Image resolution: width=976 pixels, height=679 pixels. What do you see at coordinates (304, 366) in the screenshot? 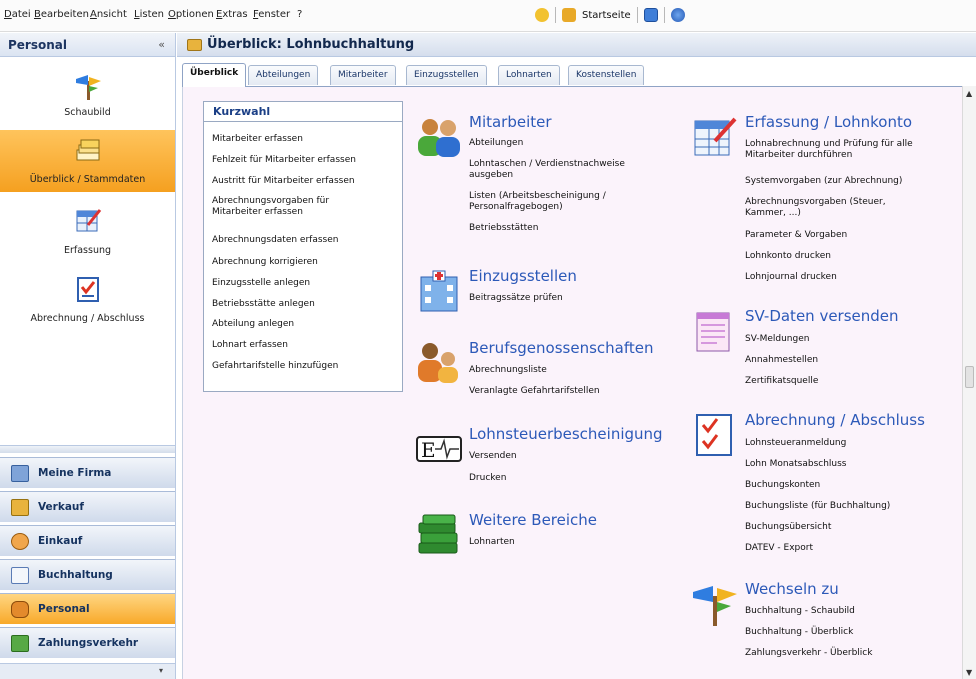
I see `kurzwahl-link: Gefahrtarifstelle hinzufügen` at bounding box center [304, 366].